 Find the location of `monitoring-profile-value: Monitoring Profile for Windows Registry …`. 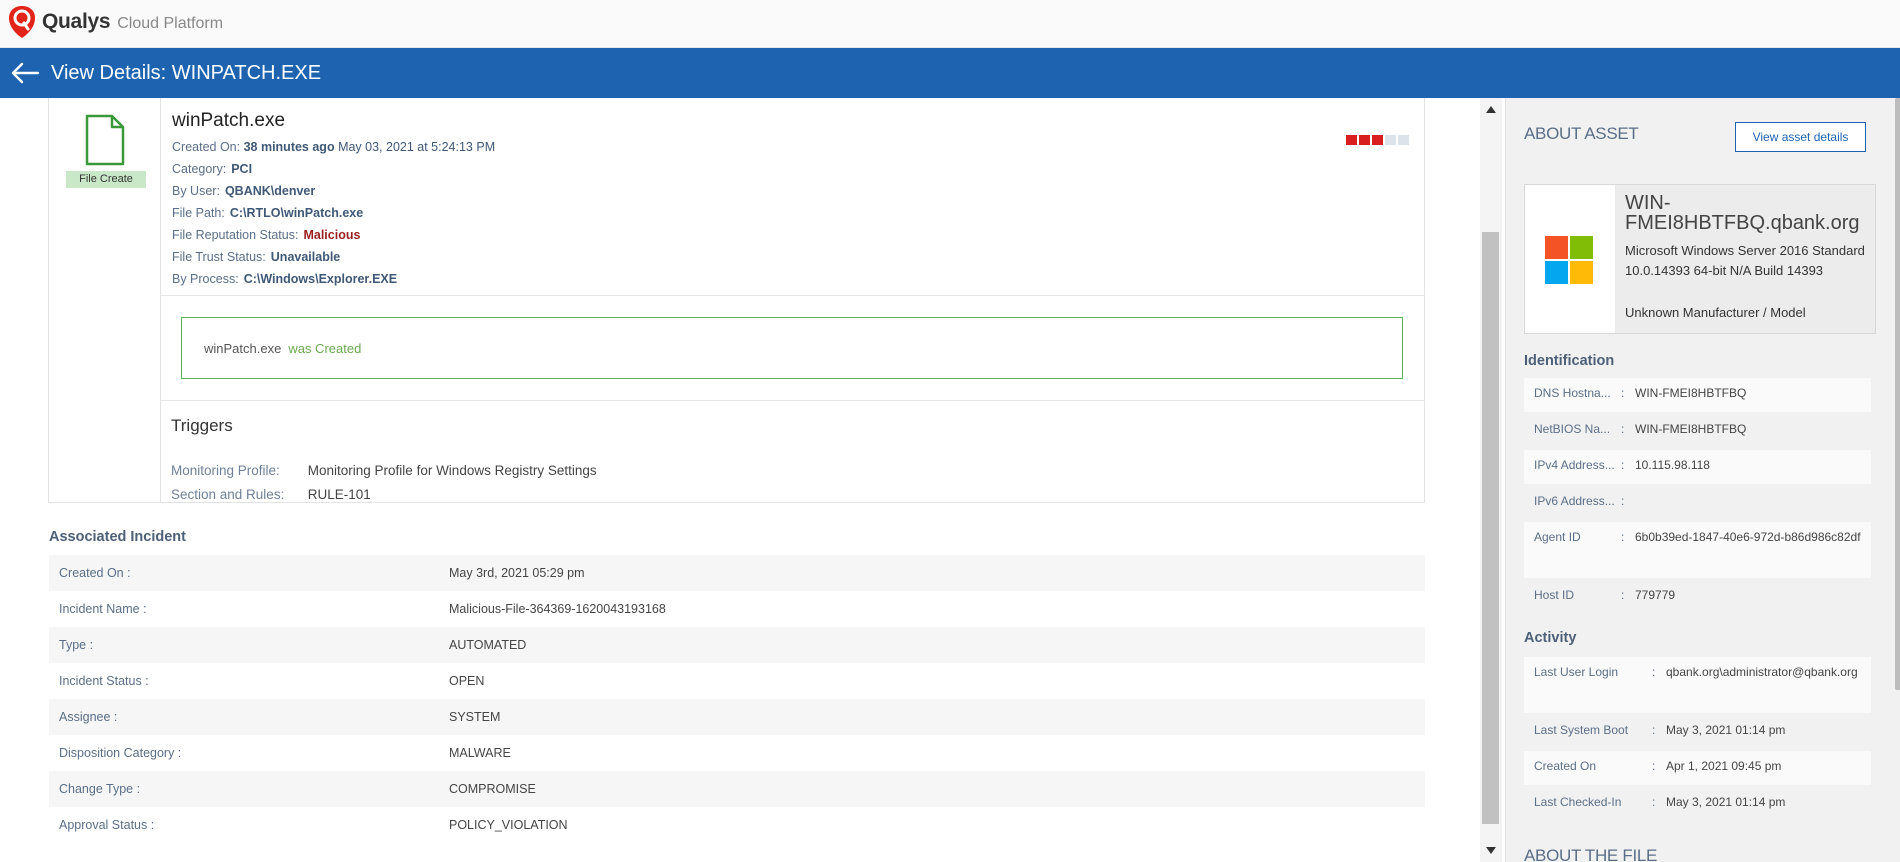

monitoring-profile-value: Monitoring Profile for Windows Registry … is located at coordinates (452, 470).